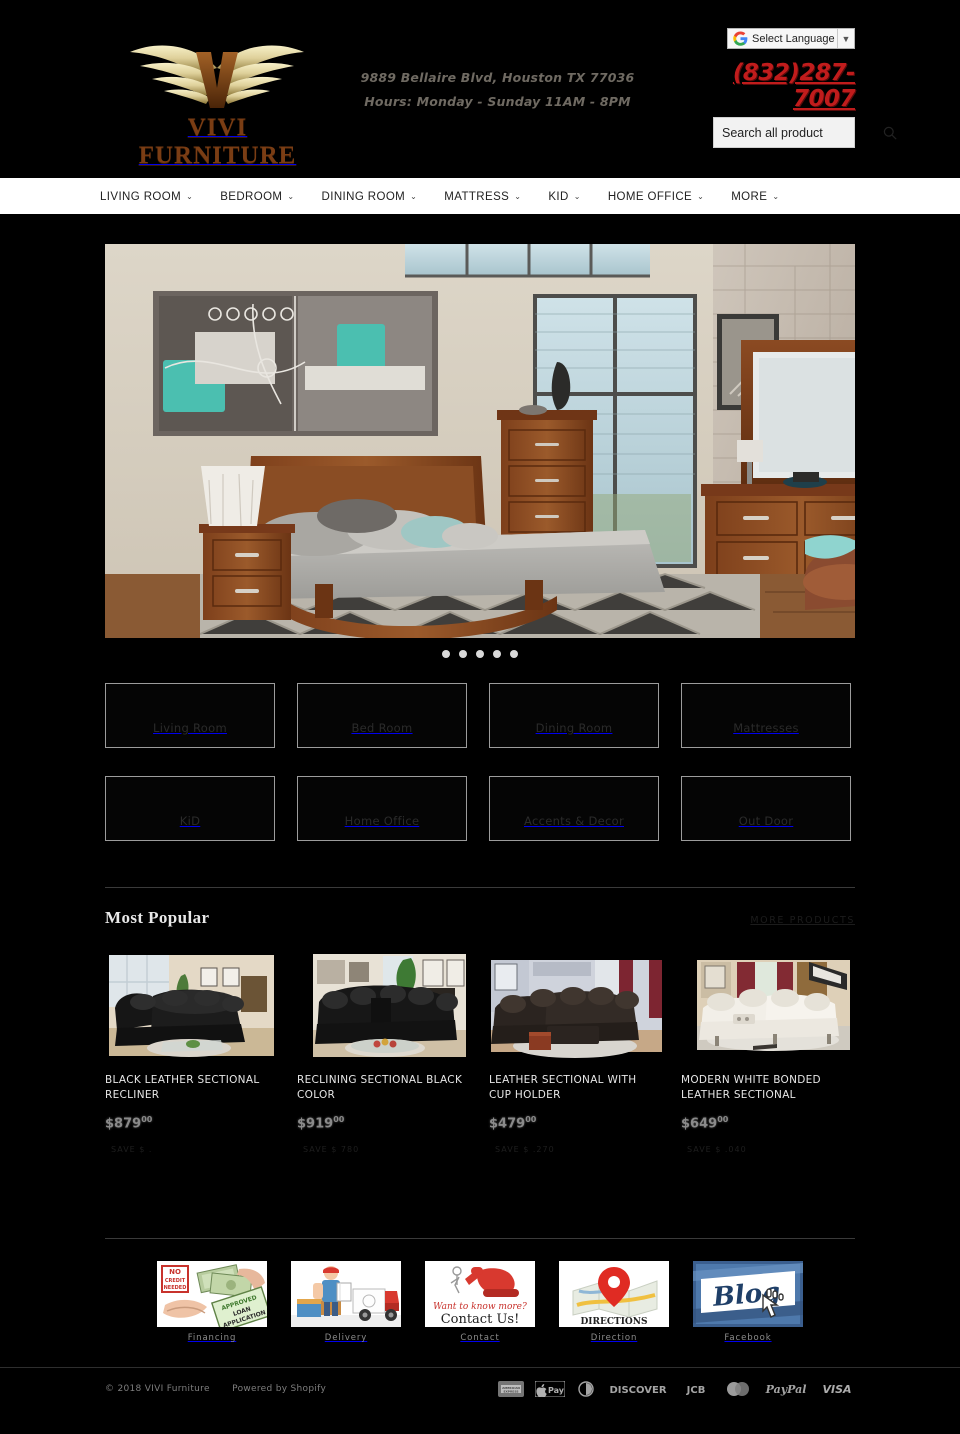 The height and width of the screenshot is (1434, 960). What do you see at coordinates (766, 715) in the screenshot?
I see `category-mattresses: Mattresses` at bounding box center [766, 715].